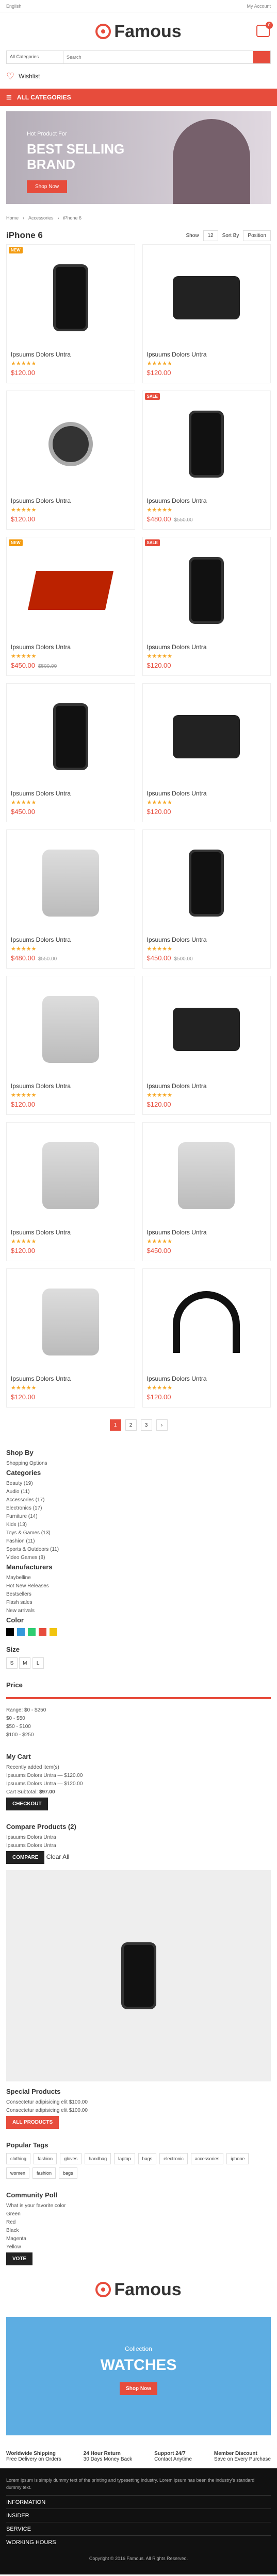 The width and height of the screenshot is (277, 2576). I want to click on poll-options-item: Yellow, so click(138, 2247).